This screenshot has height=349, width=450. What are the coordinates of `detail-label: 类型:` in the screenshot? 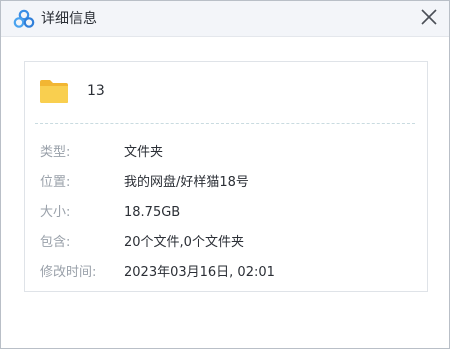 It's located at (55, 152).